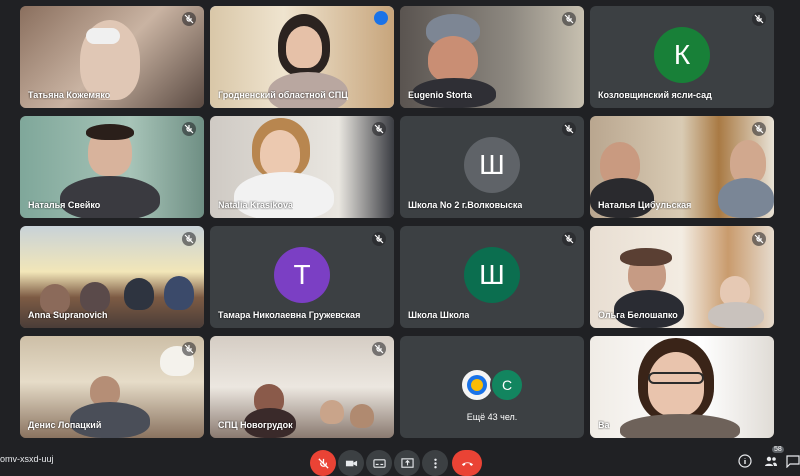 The width and height of the screenshot is (800, 476). Describe the element at coordinates (439, 315) in the screenshot. I see `participant-name: Школа Школа` at that location.